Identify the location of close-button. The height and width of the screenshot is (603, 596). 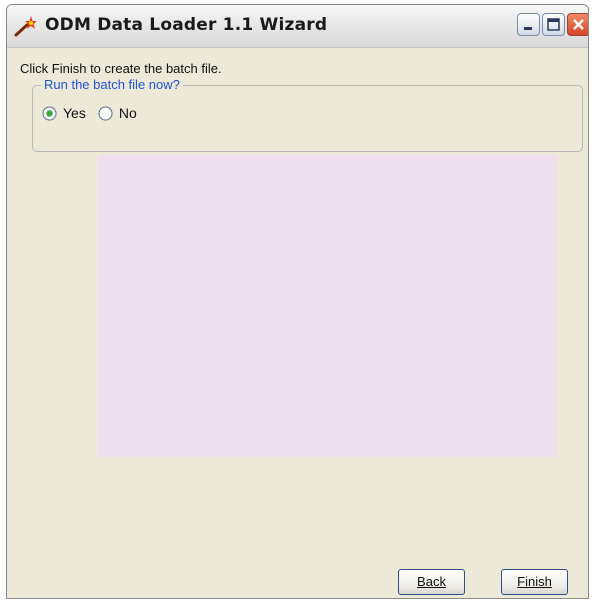
(577, 24).